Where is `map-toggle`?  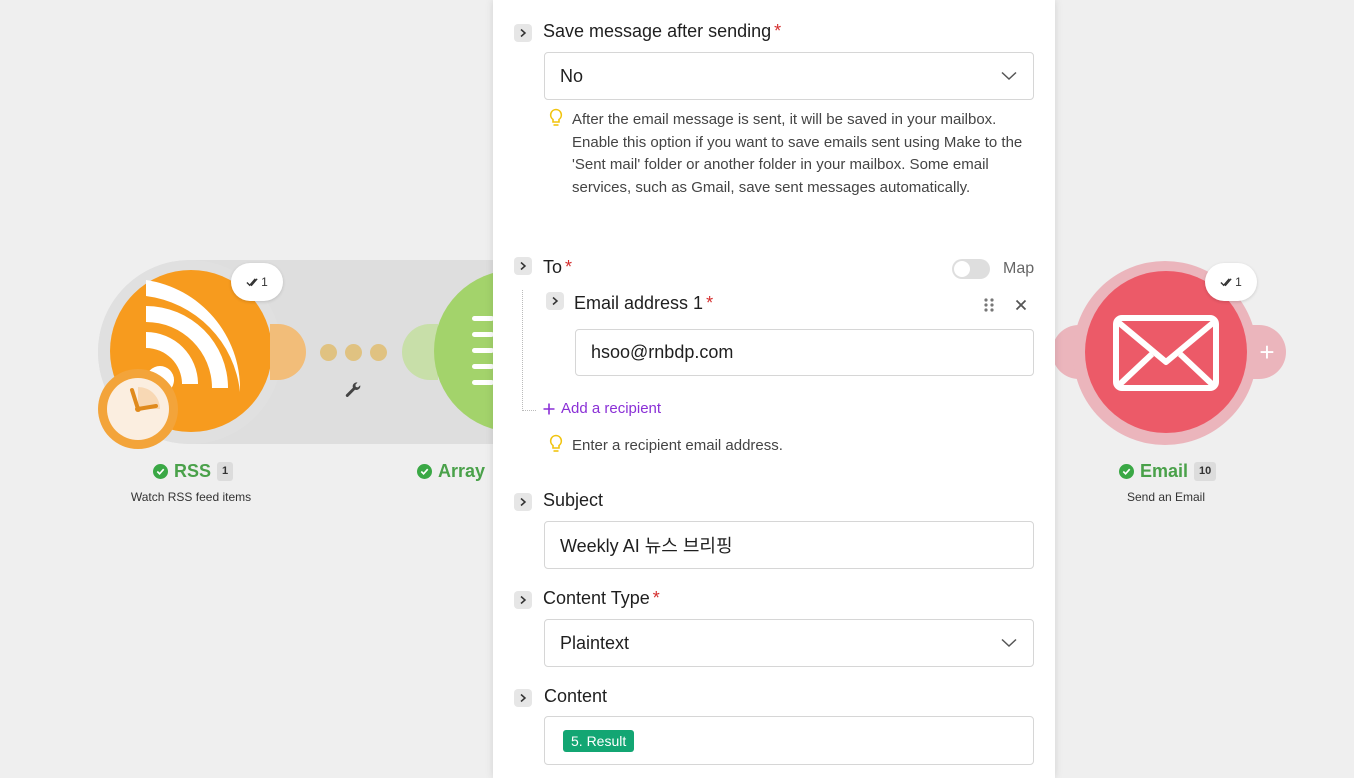 map-toggle is located at coordinates (971, 269).